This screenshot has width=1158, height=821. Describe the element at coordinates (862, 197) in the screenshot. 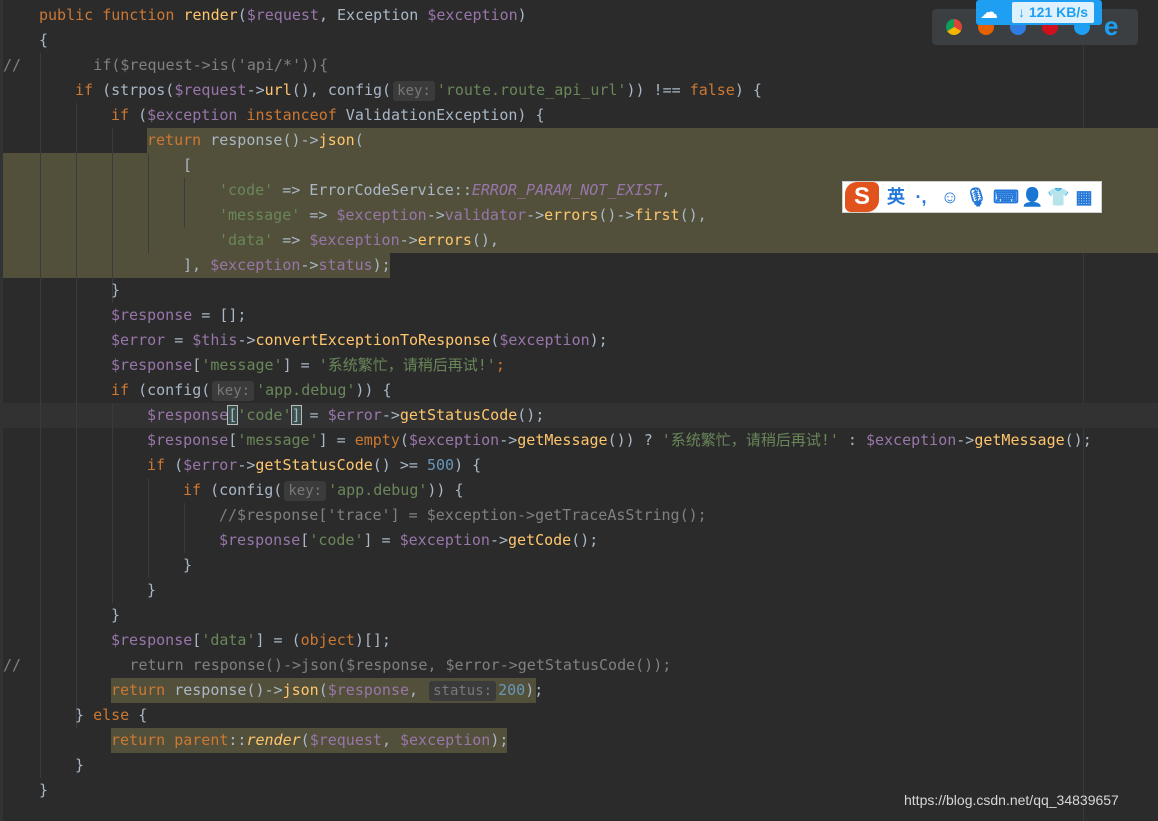

I see `sogou-logo: S` at that location.